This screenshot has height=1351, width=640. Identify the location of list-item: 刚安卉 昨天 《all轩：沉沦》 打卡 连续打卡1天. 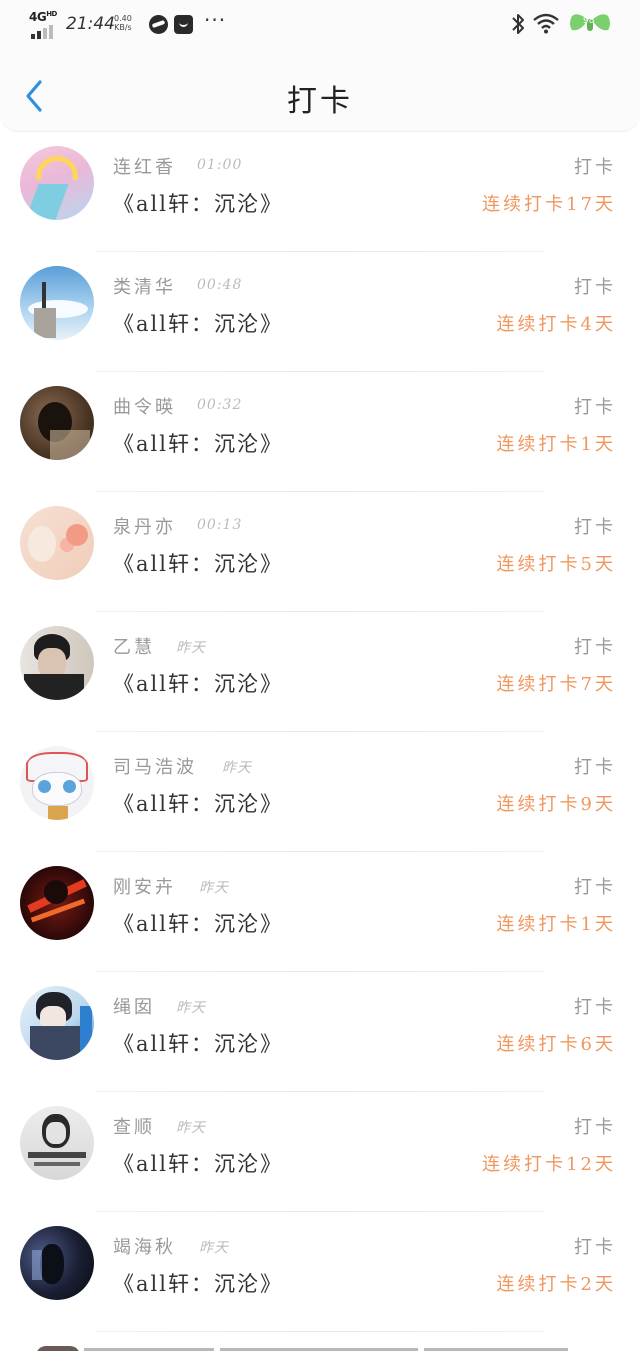
(320, 912).